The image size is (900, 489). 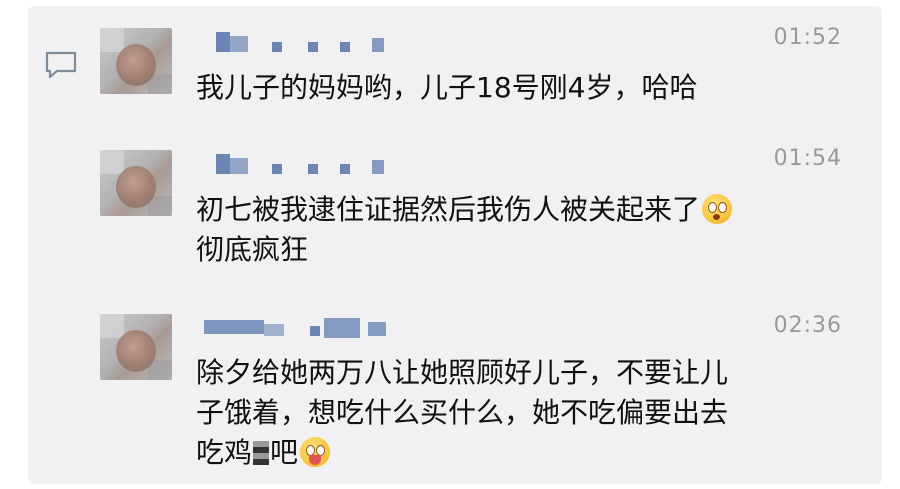 What do you see at coordinates (224, 452) in the screenshot?
I see `message-line: 吃鸡` at bounding box center [224, 452].